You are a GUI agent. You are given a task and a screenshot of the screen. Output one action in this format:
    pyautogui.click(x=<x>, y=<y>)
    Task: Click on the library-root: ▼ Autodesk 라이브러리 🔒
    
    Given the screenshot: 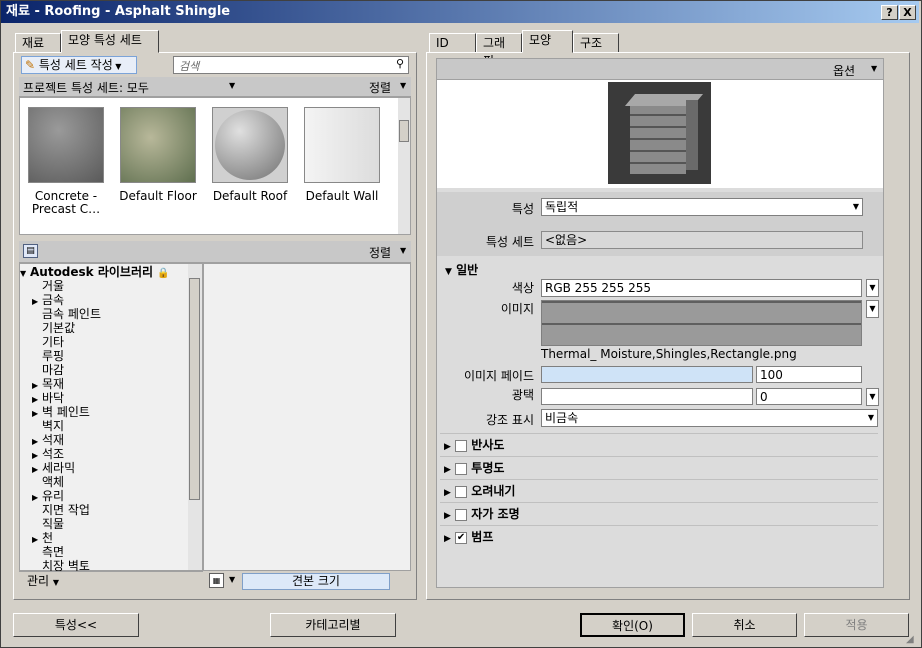 What is the action you would take?
    pyautogui.click(x=104, y=272)
    